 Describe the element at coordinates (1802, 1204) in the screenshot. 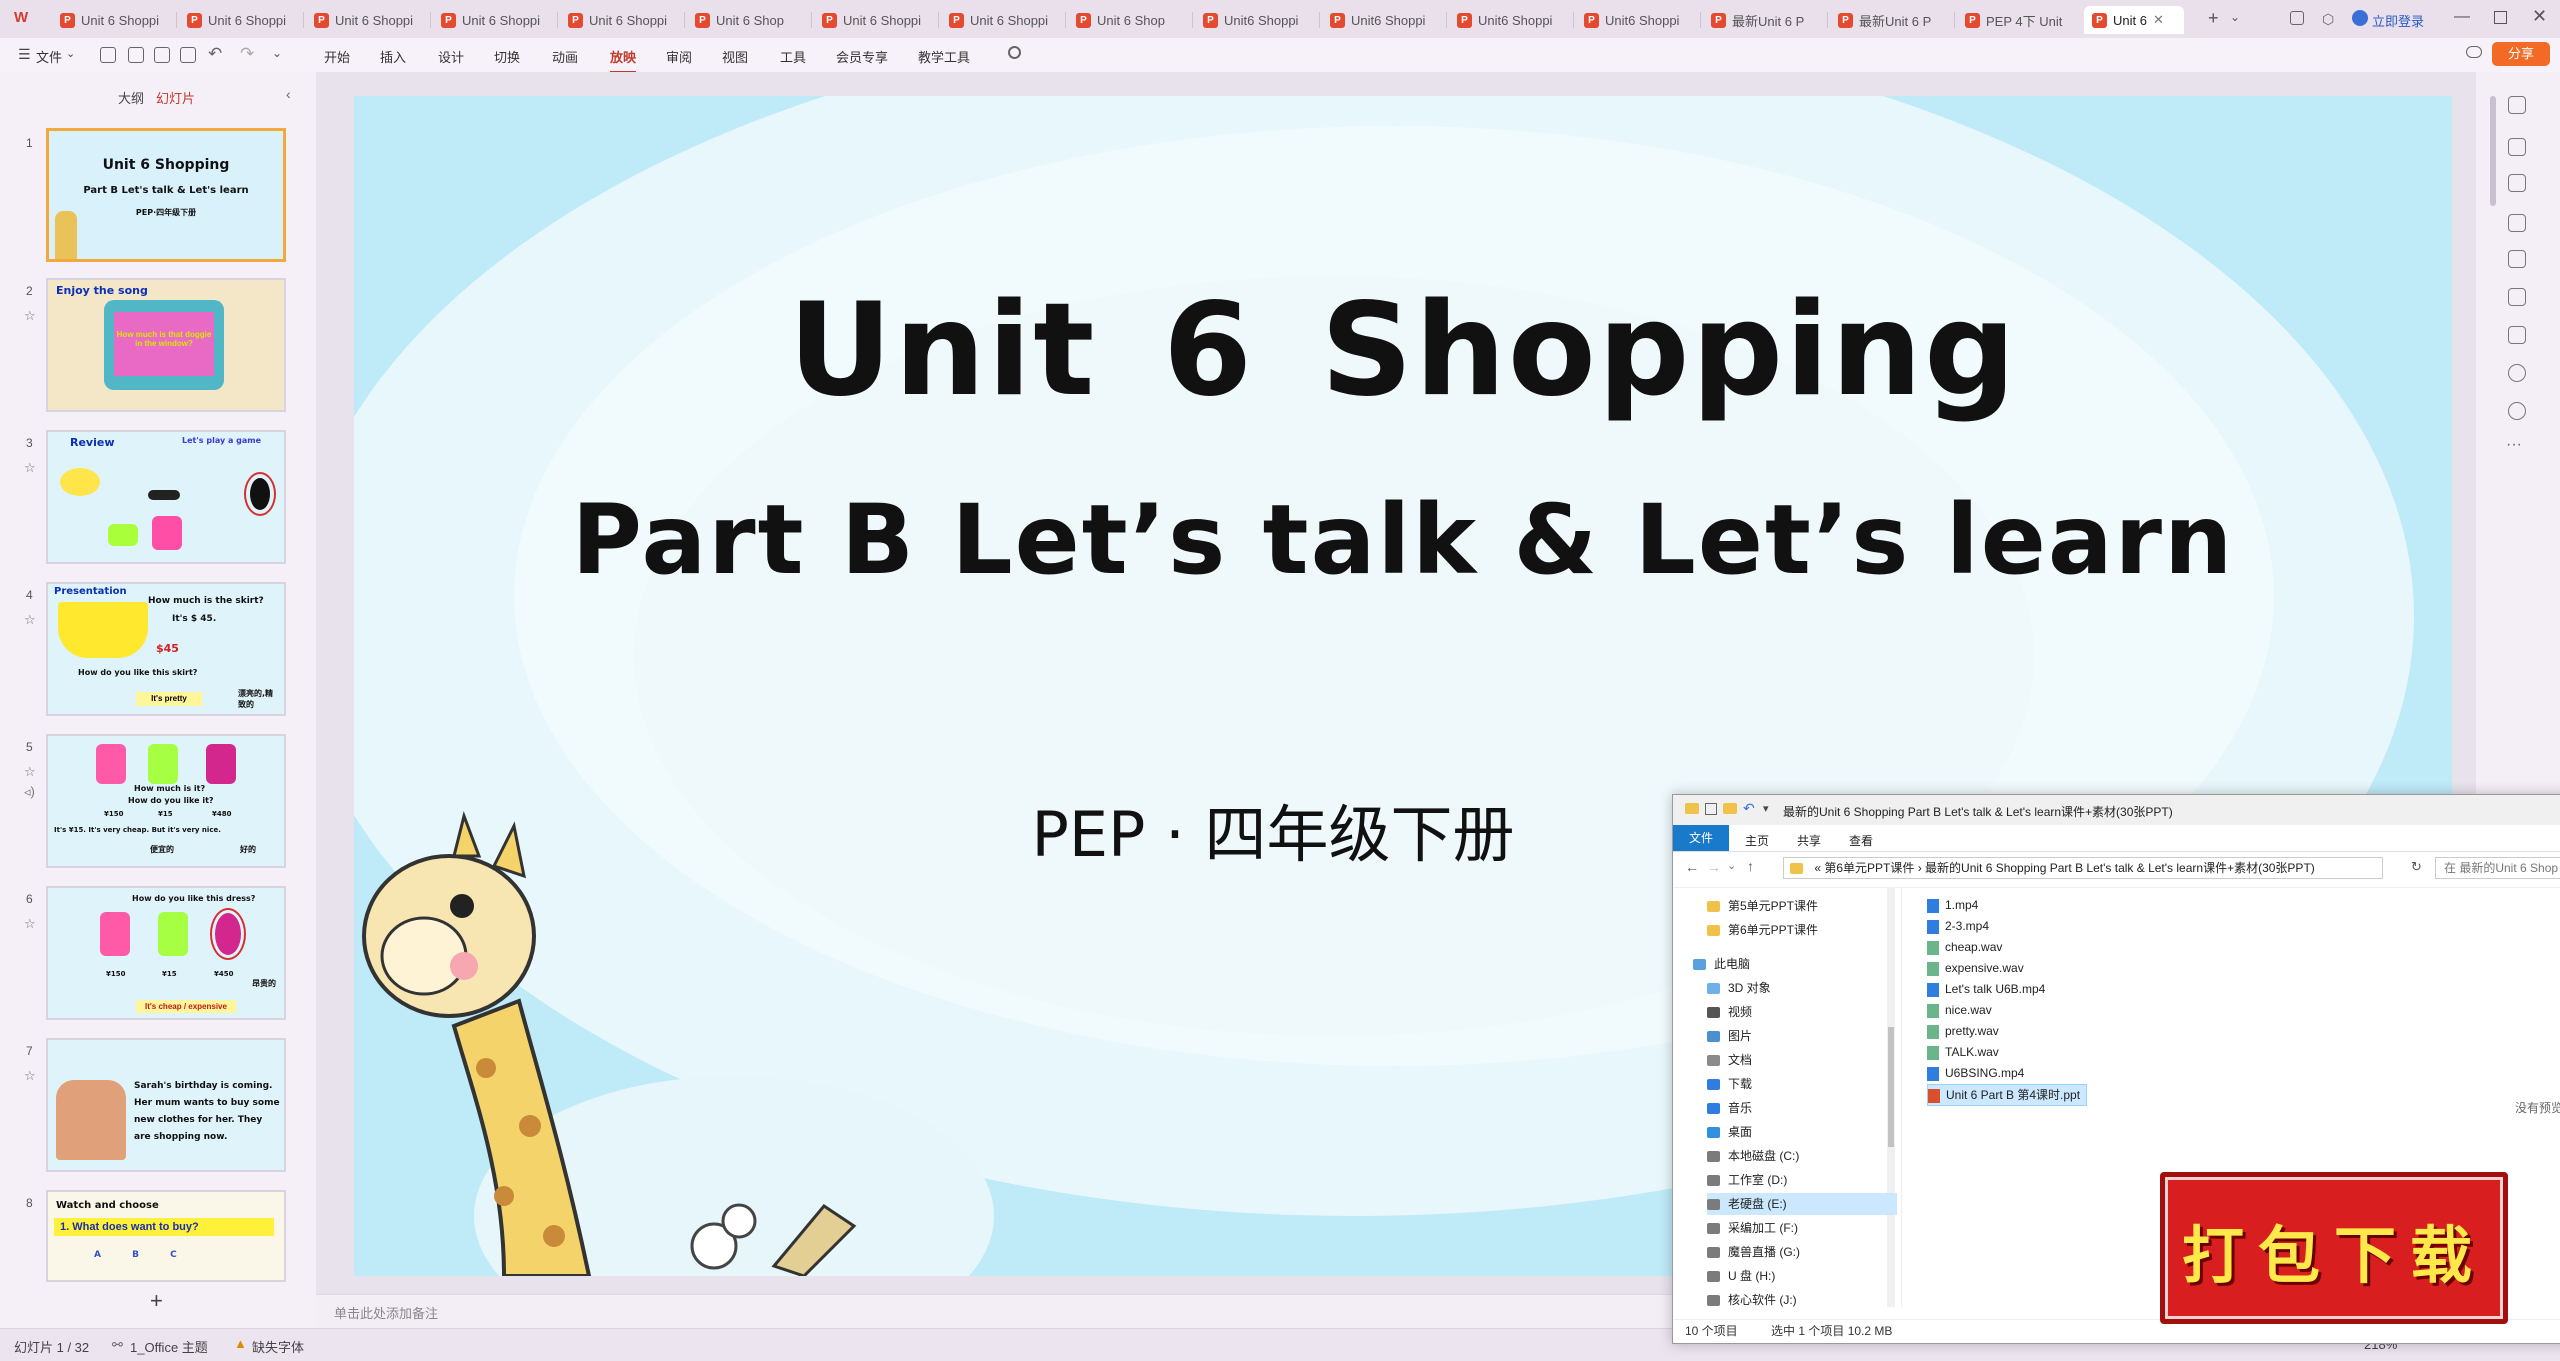

I see `nav-item: 老硬盘 (E:)` at that location.